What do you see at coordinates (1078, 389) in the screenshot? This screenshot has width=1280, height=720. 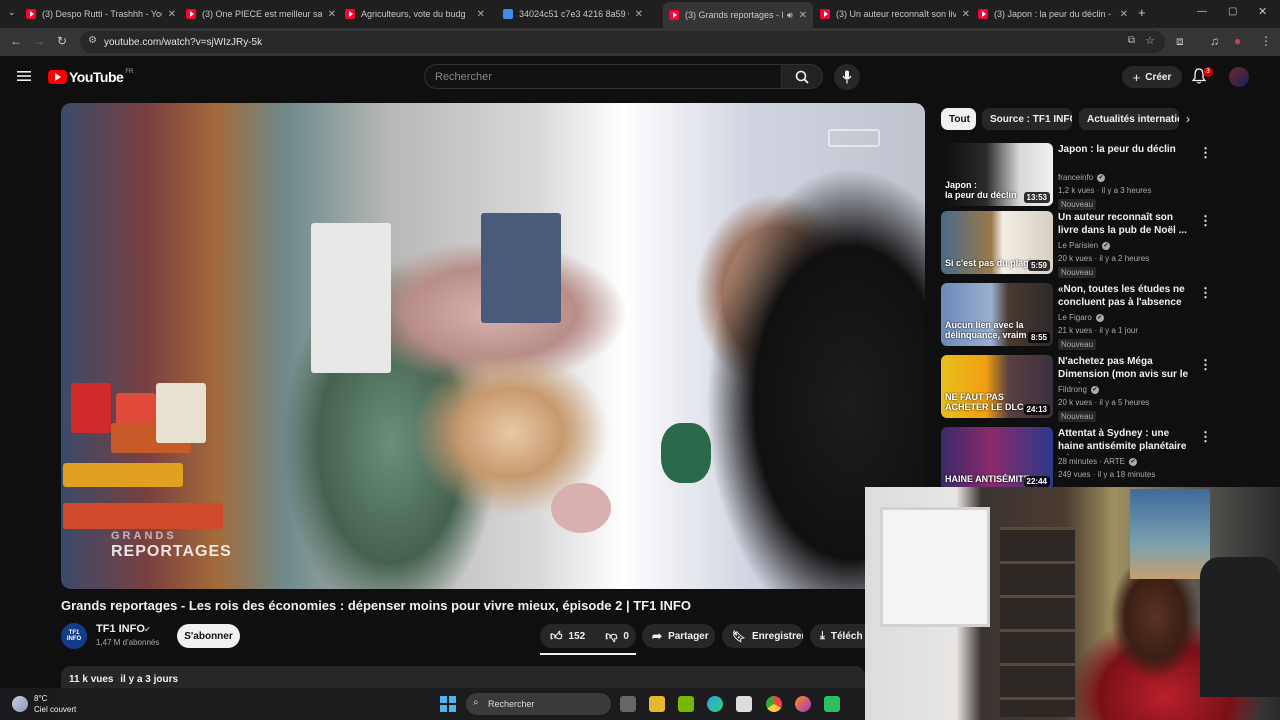 I see `recommended-channel: Fildrong ✔` at bounding box center [1078, 389].